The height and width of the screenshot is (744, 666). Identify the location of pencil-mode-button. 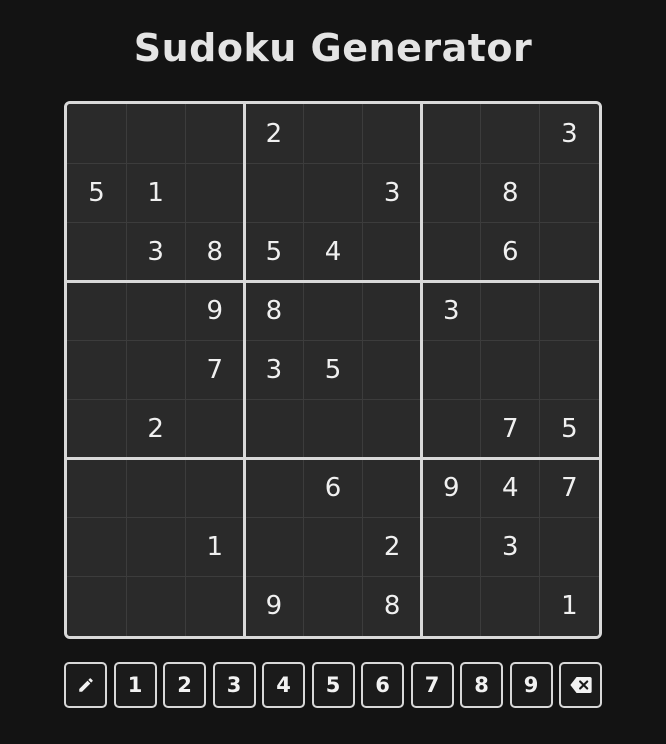
(85, 685).